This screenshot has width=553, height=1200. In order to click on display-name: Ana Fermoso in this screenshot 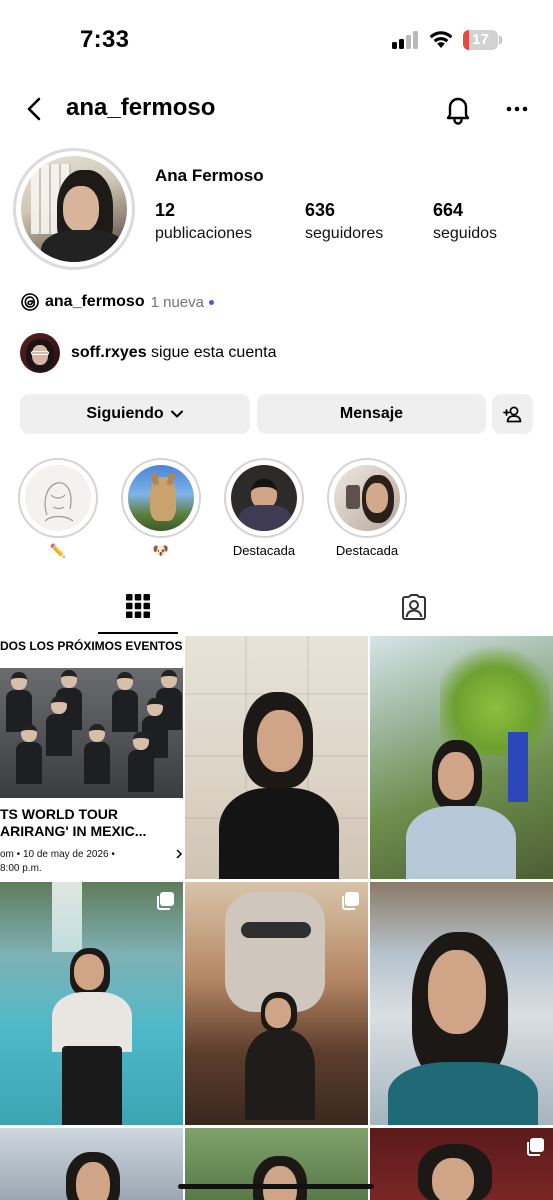, I will do `click(209, 175)`.